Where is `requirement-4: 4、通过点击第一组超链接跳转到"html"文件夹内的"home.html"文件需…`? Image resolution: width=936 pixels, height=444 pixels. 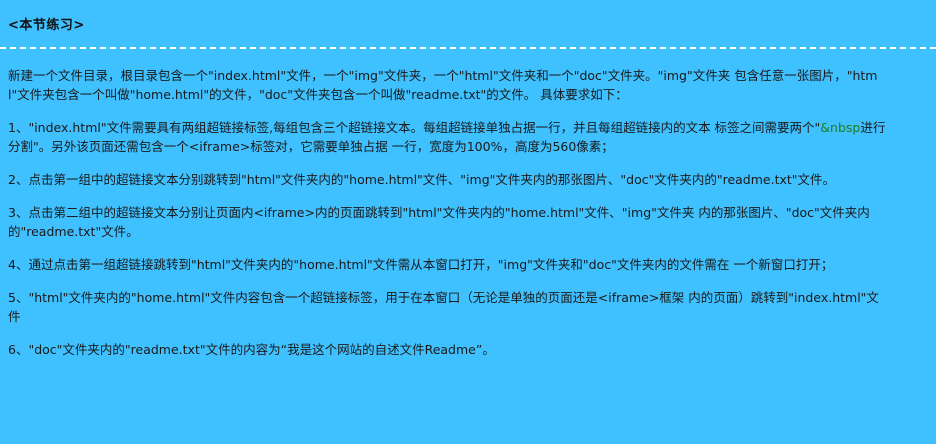
requirement-4: 4、通过点击第一组超链接跳转到"html"文件夹内的"home.html"文件需… is located at coordinates (421, 264).